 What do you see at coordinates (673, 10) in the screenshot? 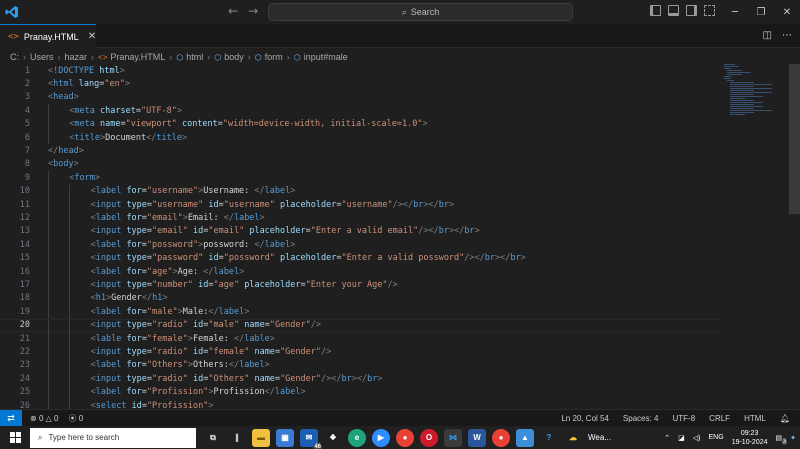
I see `toggle-panel-icon` at bounding box center [673, 10].